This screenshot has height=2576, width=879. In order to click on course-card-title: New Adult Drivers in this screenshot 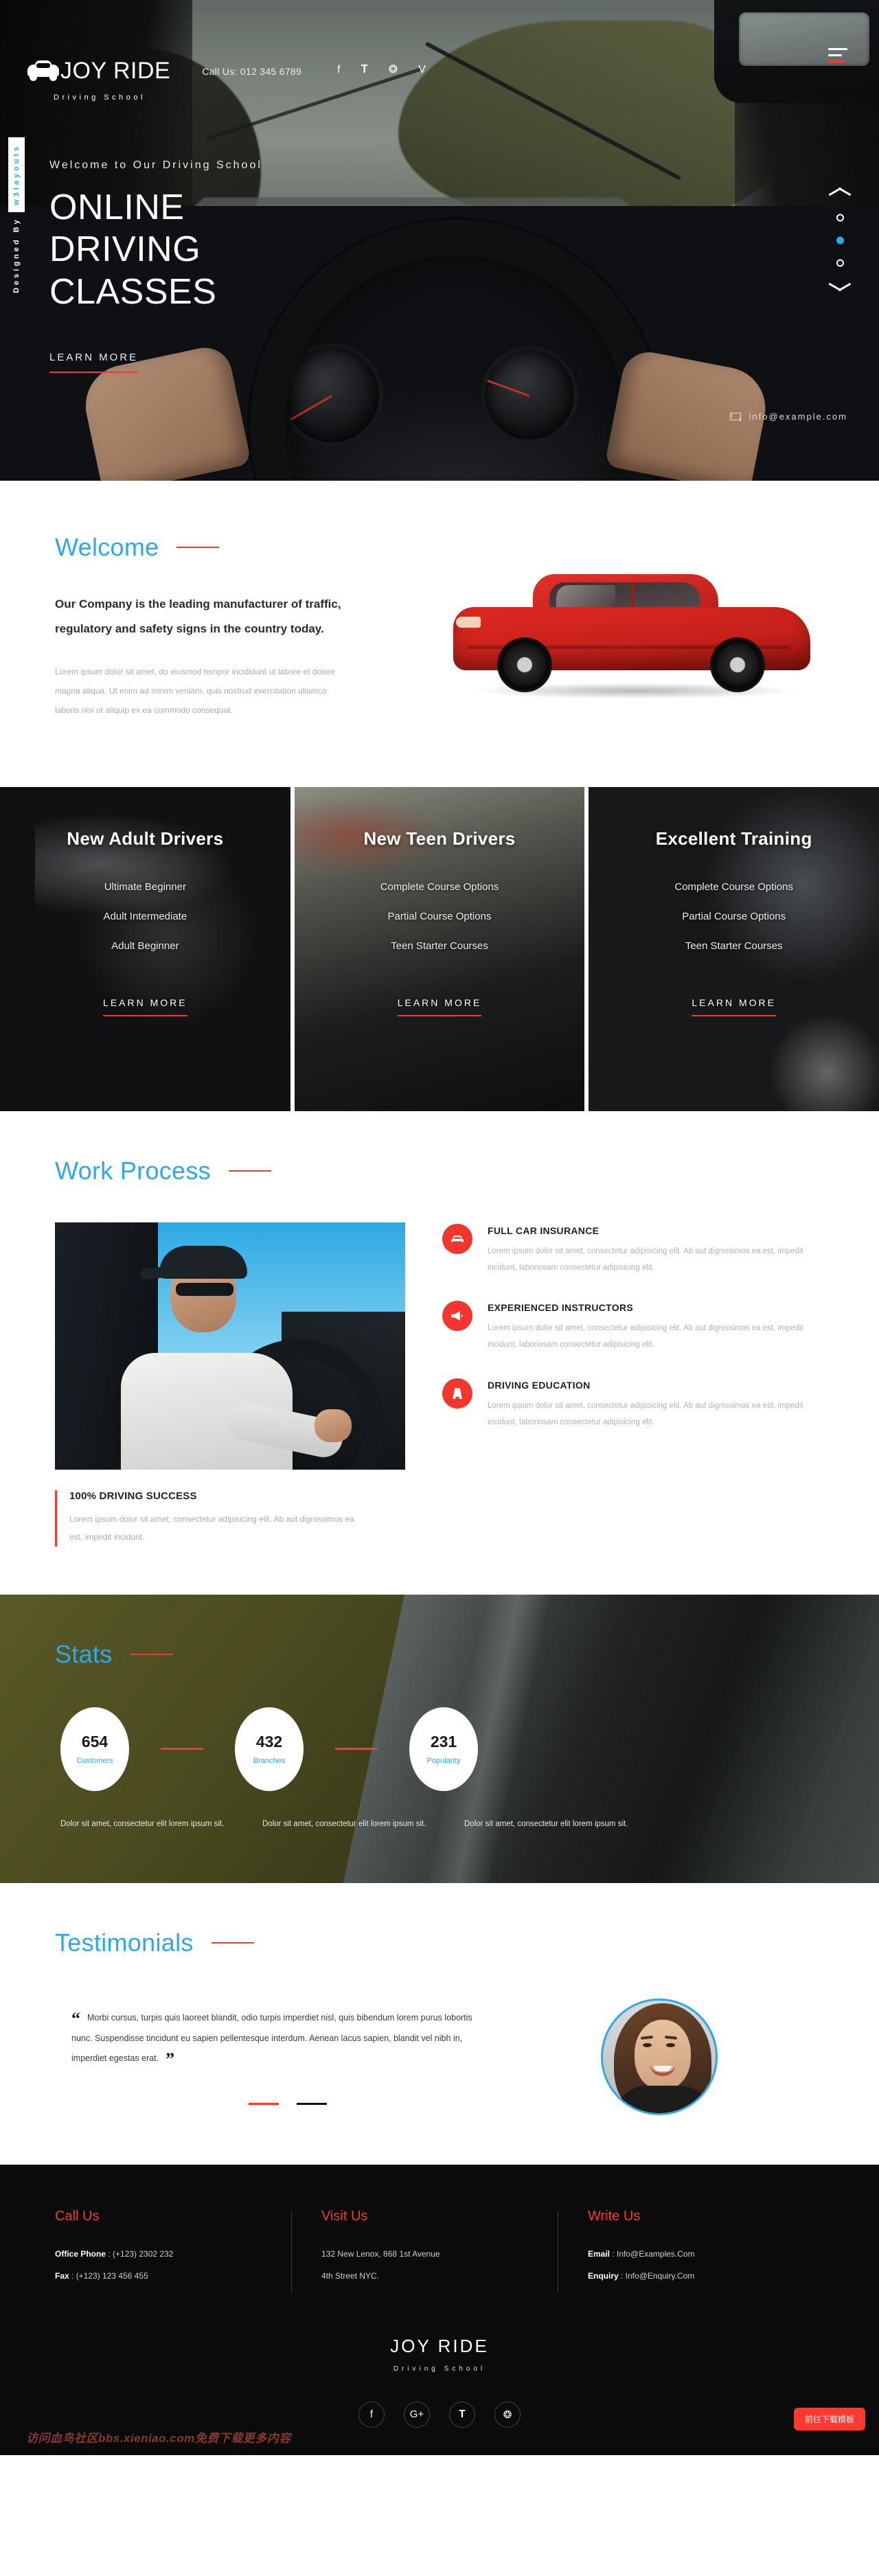, I will do `click(145, 838)`.